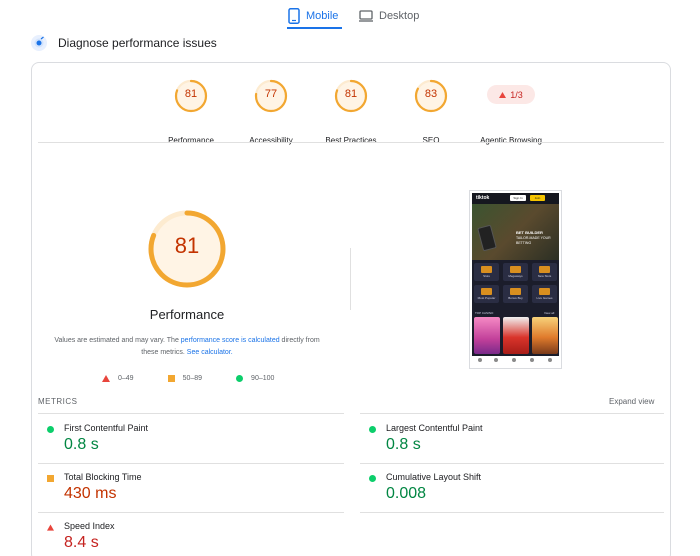  I want to click on screenshot-tile: Slots, so click(486, 272).